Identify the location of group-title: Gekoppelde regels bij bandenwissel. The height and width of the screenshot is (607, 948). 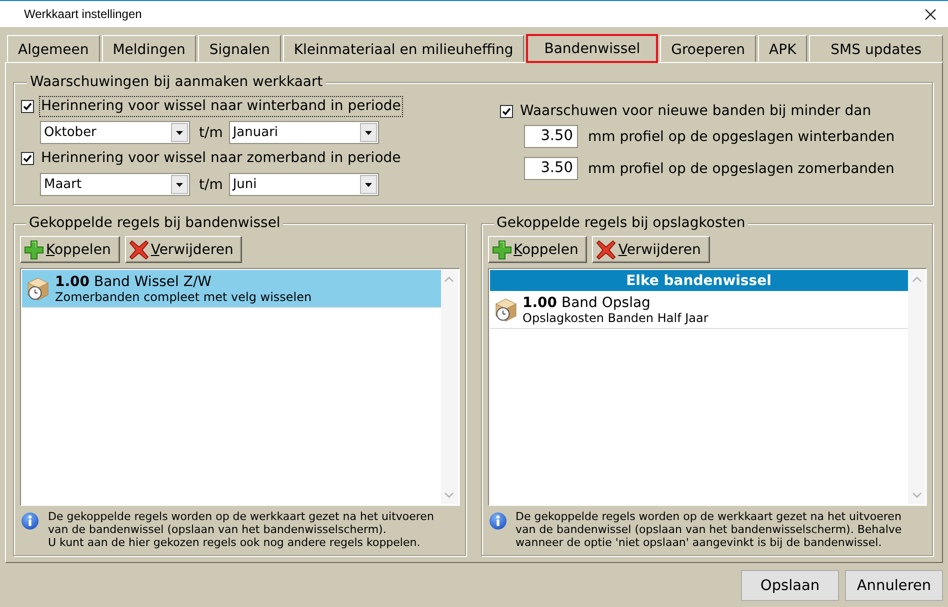
(155, 223).